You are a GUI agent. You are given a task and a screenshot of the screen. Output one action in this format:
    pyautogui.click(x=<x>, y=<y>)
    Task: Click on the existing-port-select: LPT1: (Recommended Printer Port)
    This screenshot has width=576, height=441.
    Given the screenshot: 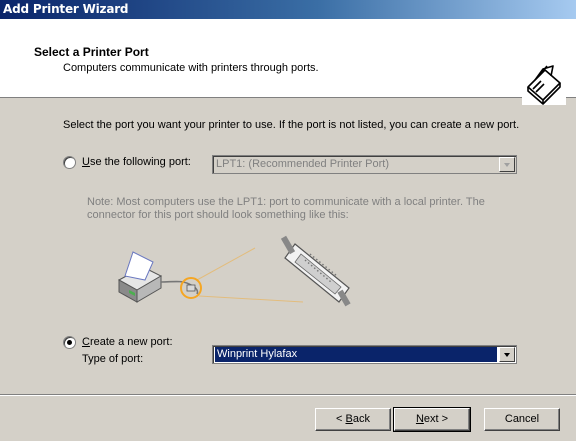 What is the action you would take?
    pyautogui.click(x=364, y=164)
    